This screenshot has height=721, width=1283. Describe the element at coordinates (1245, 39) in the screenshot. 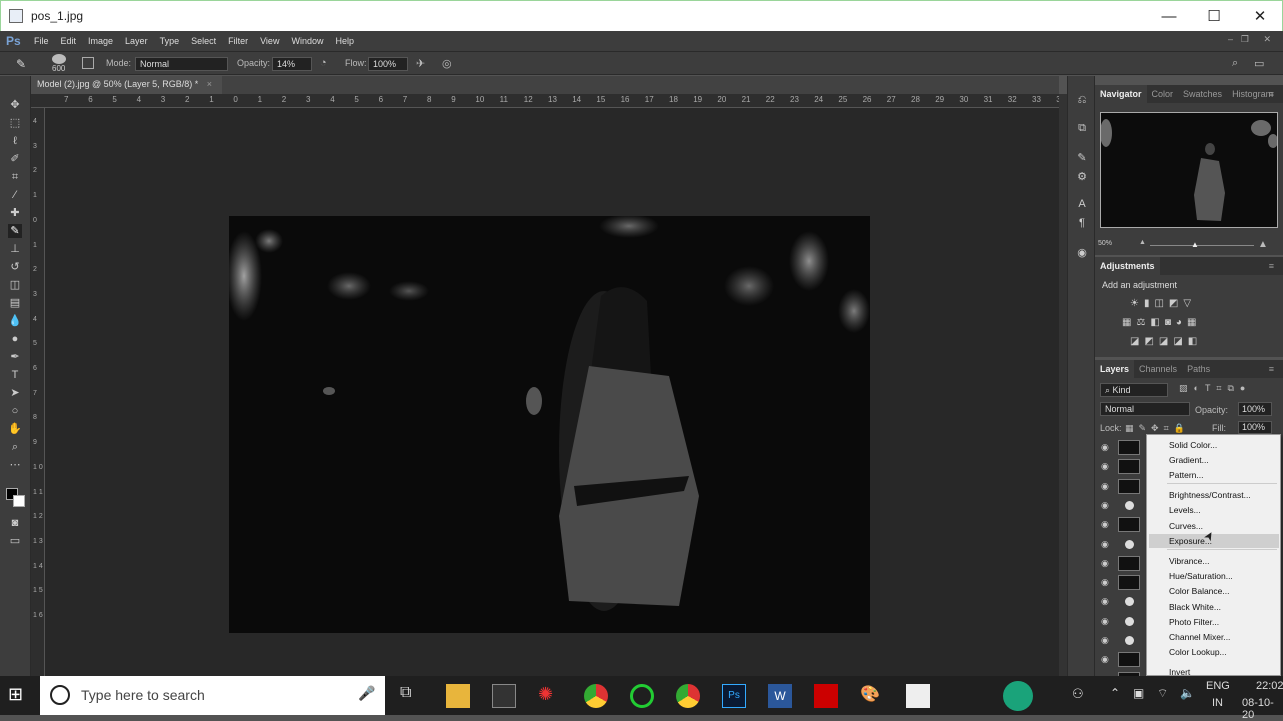

I see `restore-doc-icon: ❐` at that location.